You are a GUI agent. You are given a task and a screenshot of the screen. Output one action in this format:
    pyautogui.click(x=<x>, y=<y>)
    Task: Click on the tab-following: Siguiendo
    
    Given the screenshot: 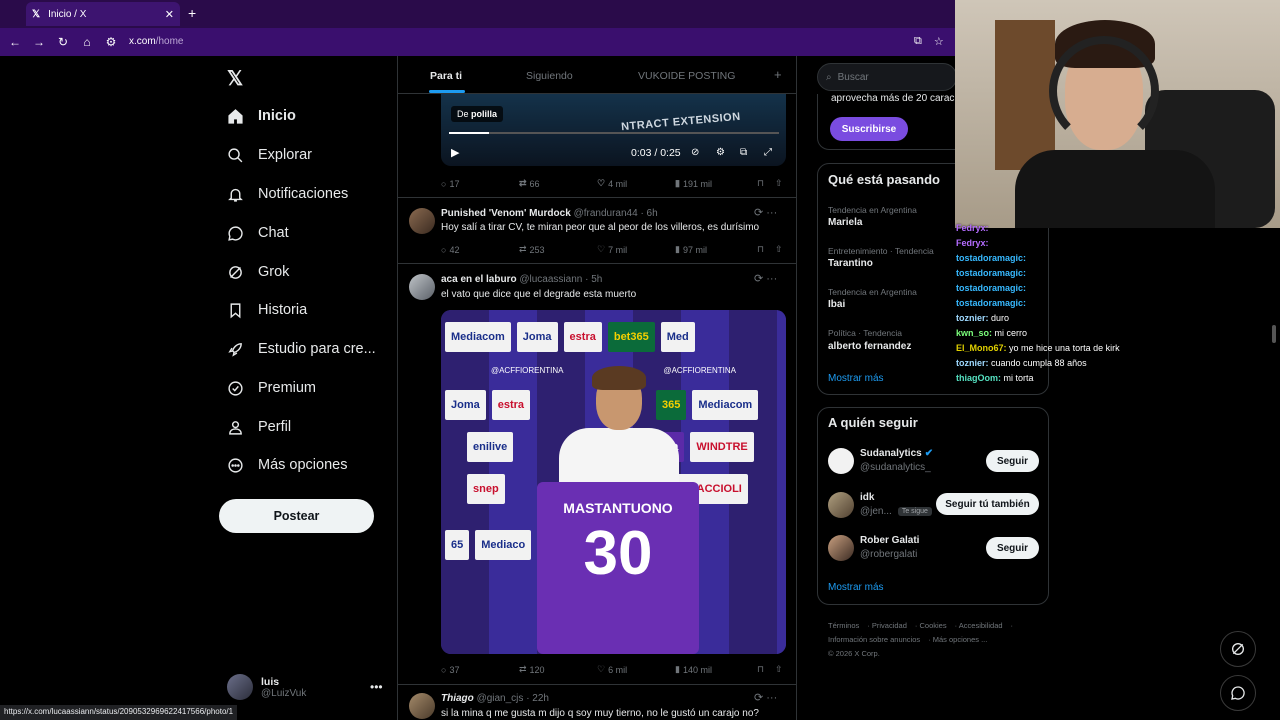 What is the action you would take?
    pyautogui.click(x=549, y=76)
    